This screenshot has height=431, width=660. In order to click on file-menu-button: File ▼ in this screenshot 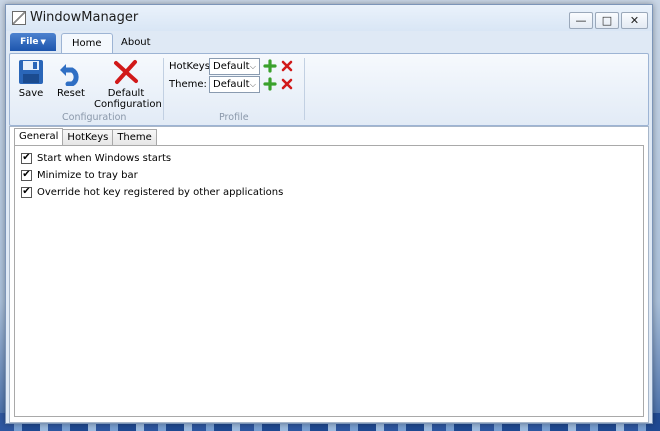, I will do `click(33, 42)`.